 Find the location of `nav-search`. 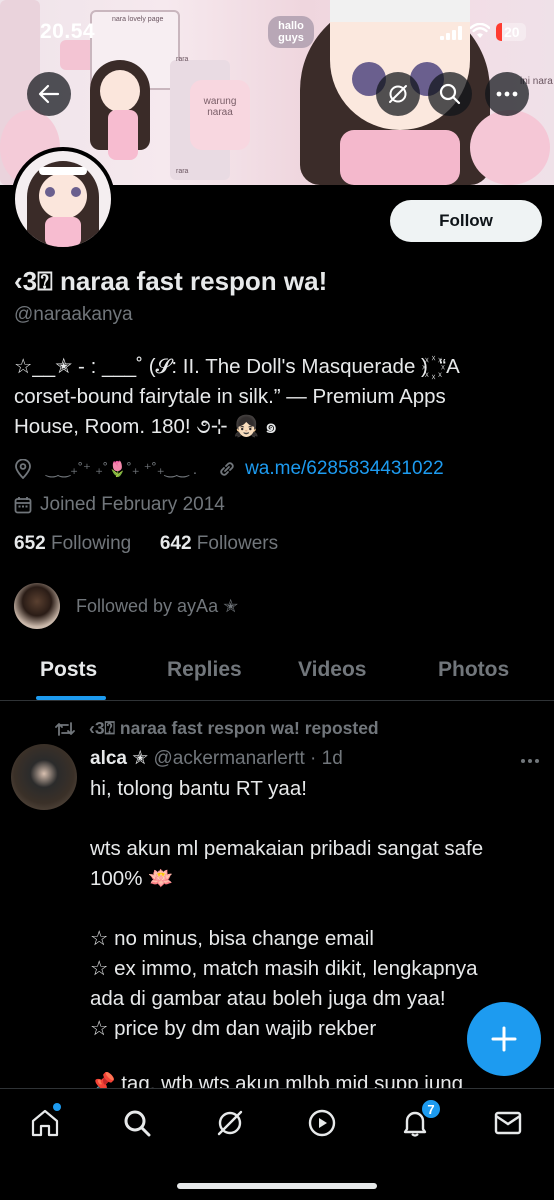

nav-search is located at coordinates (137, 1123).